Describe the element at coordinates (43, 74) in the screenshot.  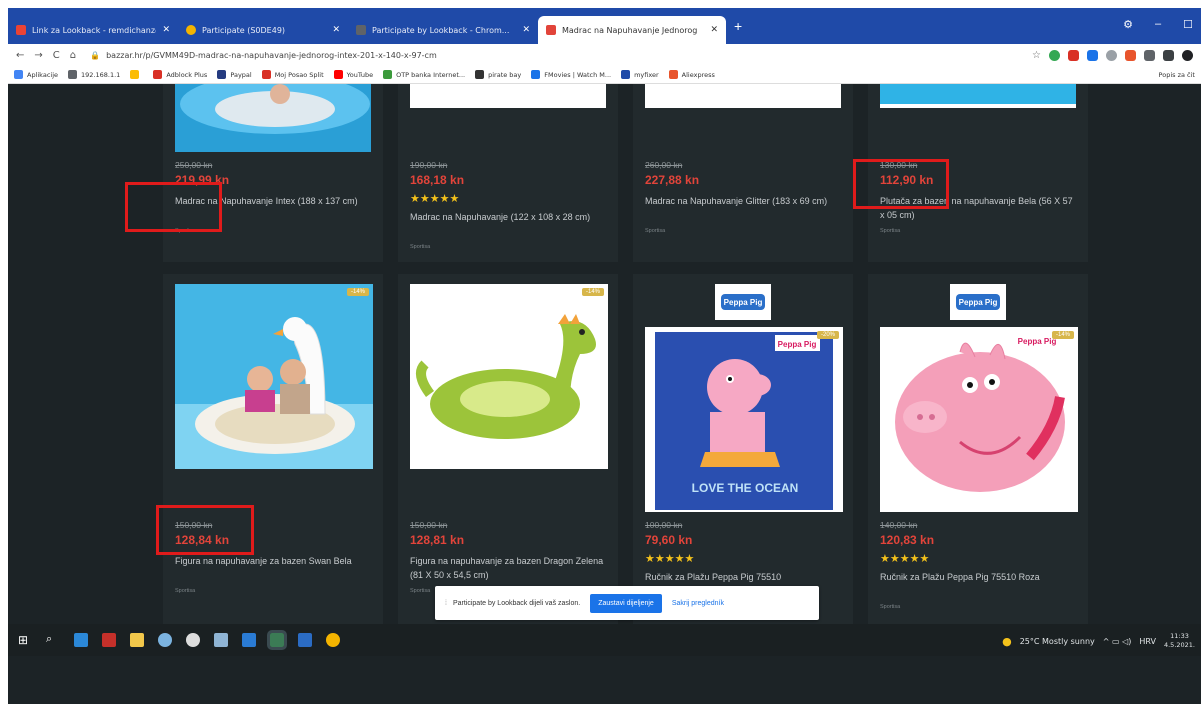
I see `bookmark-label: Aplikacije` at that location.